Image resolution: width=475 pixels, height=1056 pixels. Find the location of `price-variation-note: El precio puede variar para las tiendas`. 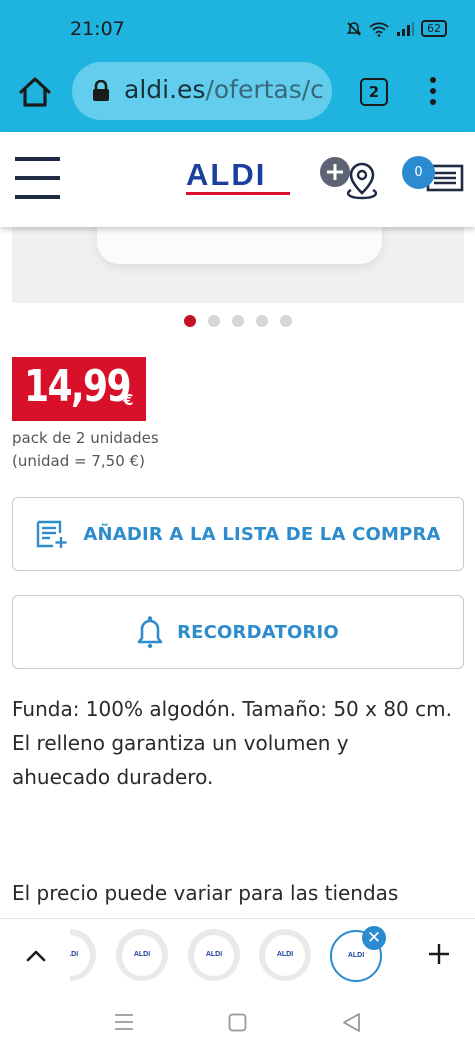

price-variation-note: El precio puede variar para las tiendas is located at coordinates (205, 893).